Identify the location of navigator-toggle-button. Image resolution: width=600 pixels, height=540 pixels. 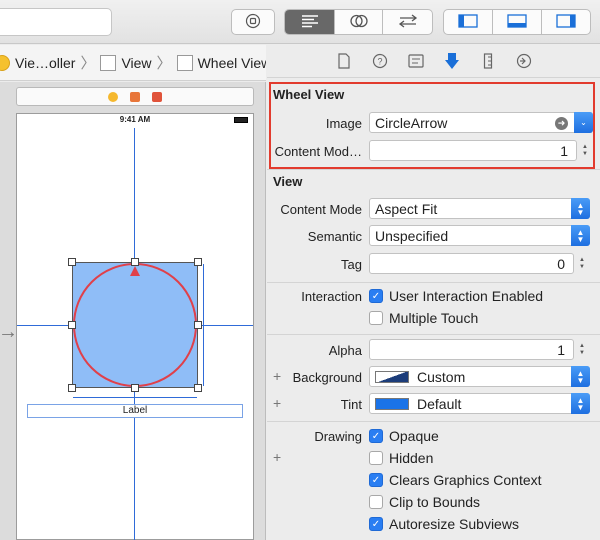
(468, 22).